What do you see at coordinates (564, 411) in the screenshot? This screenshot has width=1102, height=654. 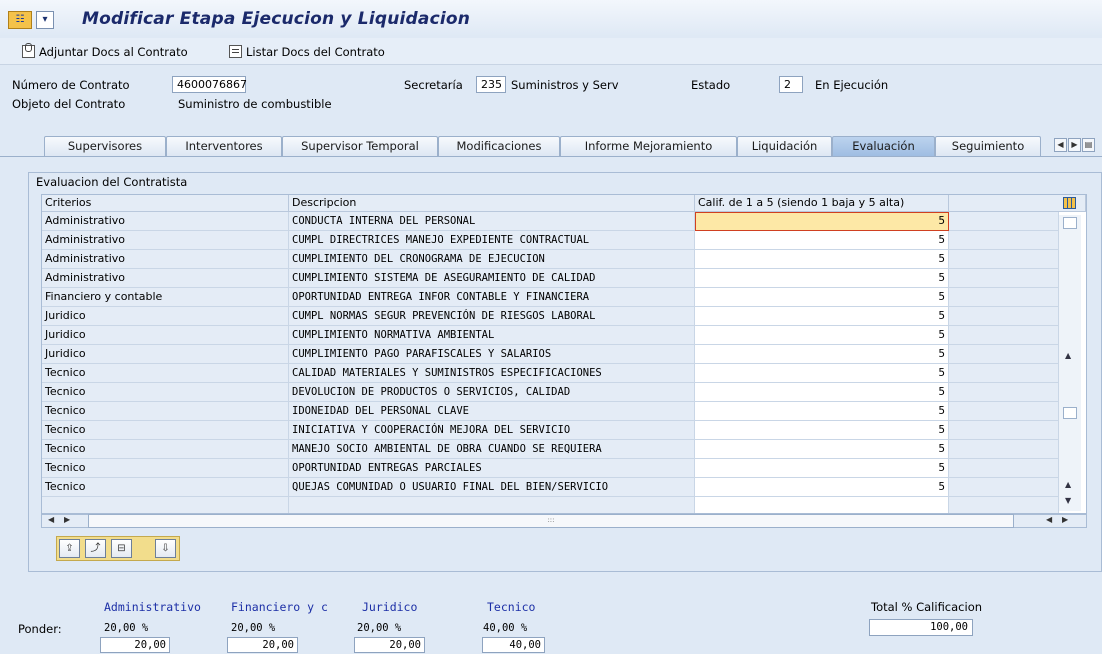 I see `table-row: Tecnico IDONEIDAD DEL PERSONAL CLAVE 5` at bounding box center [564, 411].